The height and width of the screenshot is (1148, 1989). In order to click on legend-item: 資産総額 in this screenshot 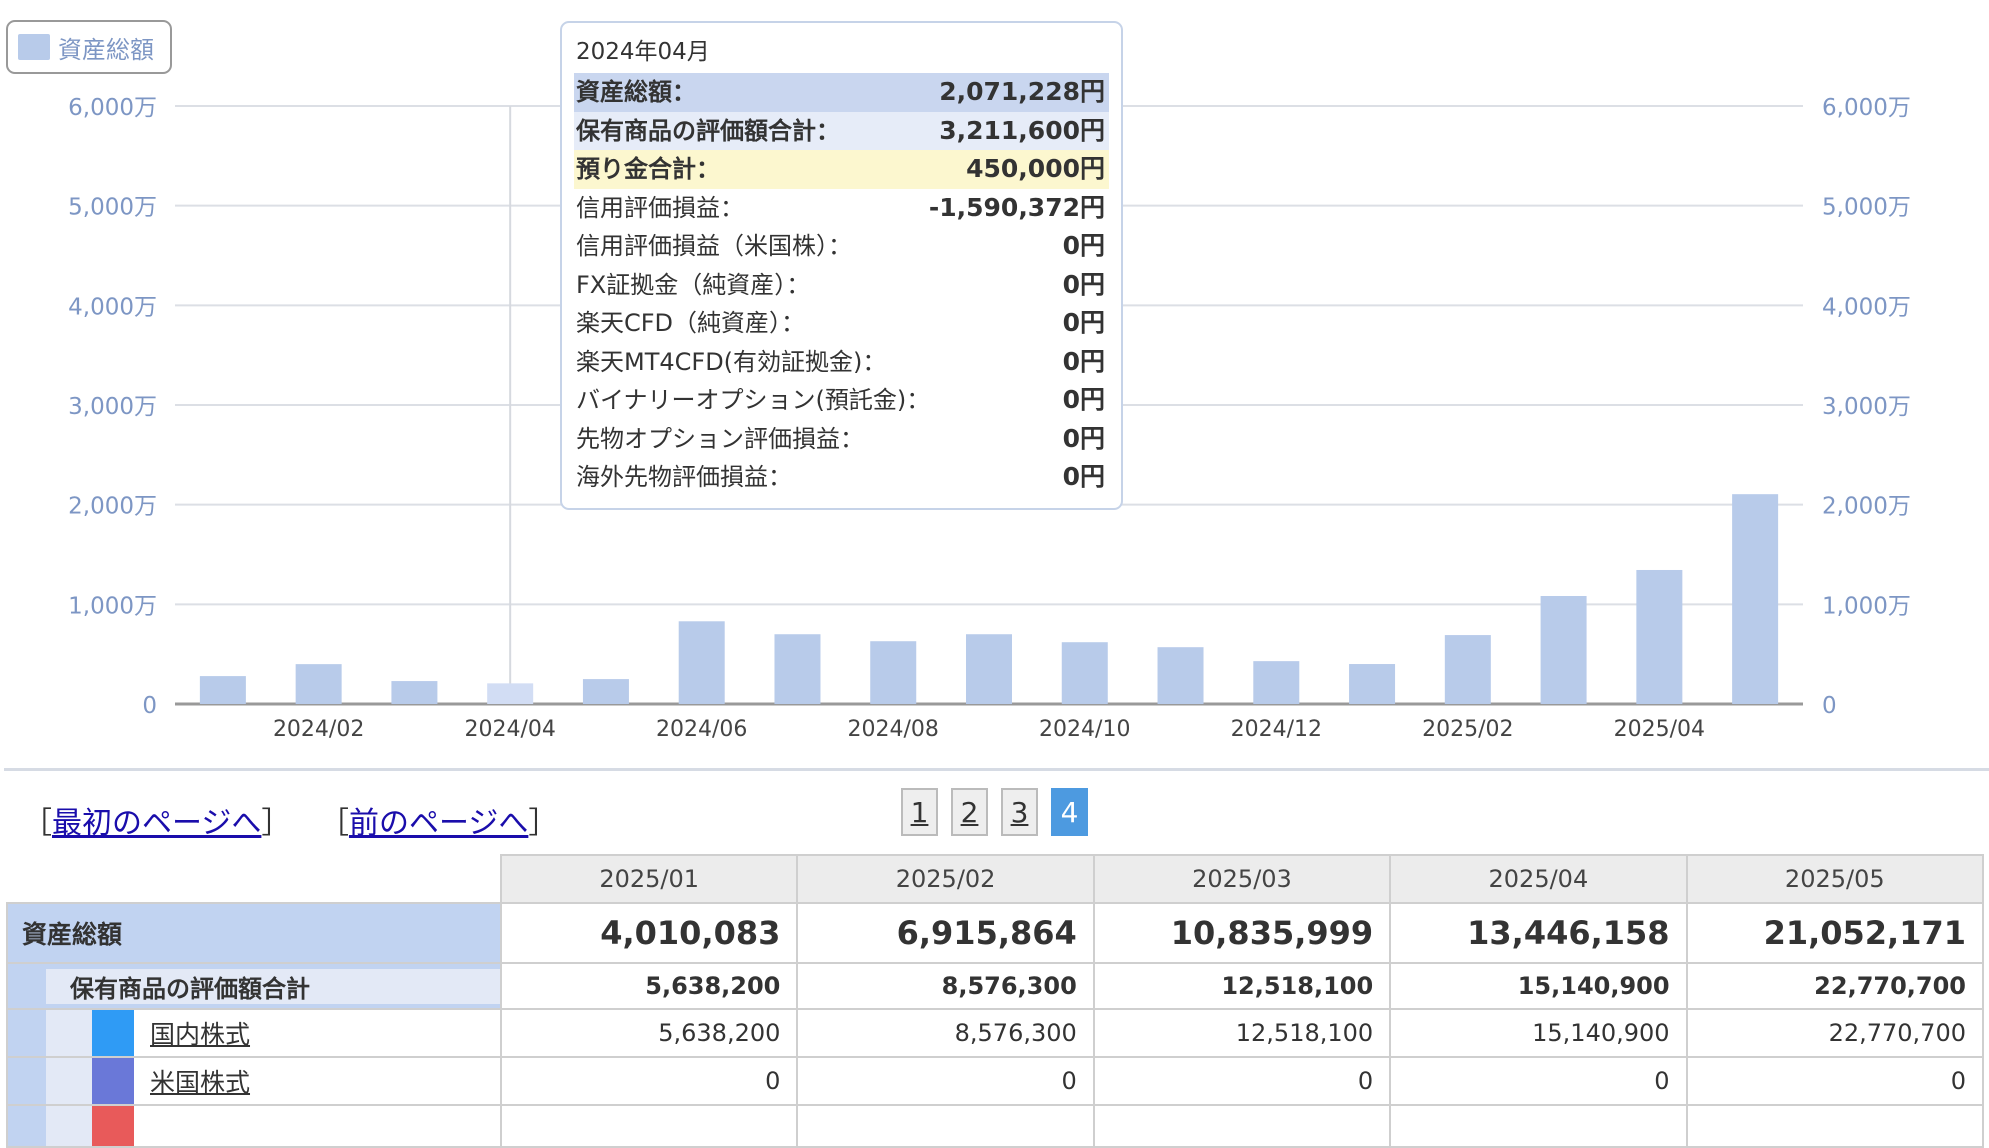, I will do `click(89, 47)`.